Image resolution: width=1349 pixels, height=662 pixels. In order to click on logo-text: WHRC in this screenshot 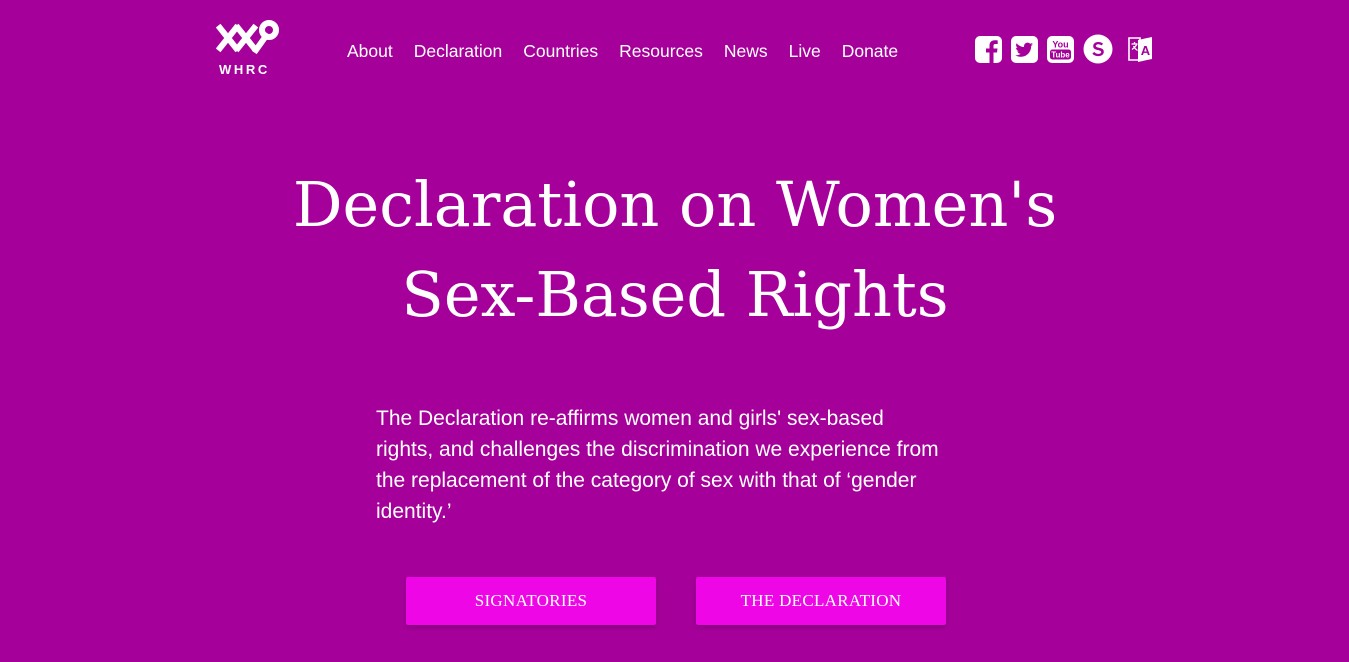, I will do `click(244, 69)`.